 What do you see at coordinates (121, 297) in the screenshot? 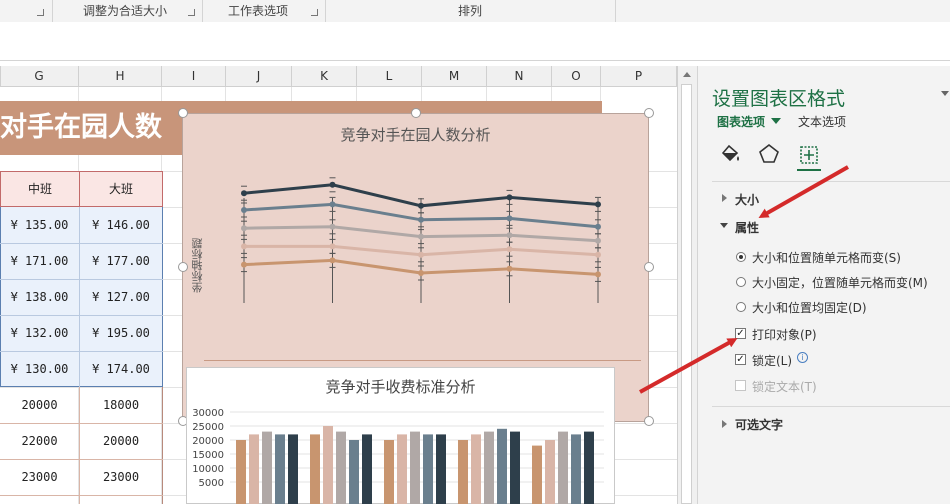
I see `table-cell: ¥ 127.00` at bounding box center [121, 297].